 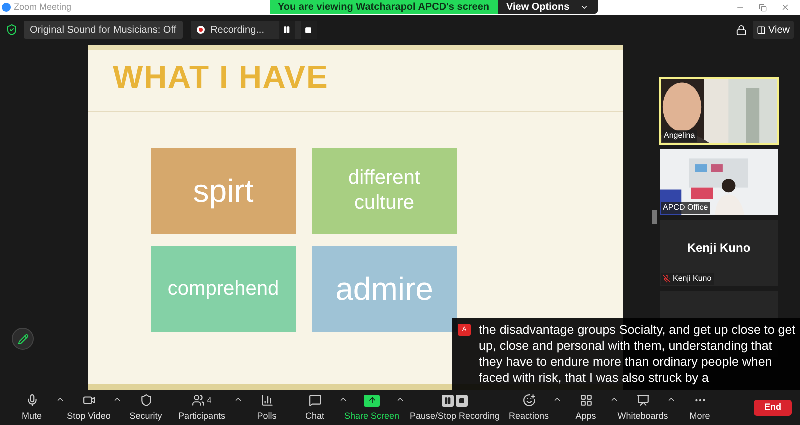 I want to click on toolbar-button: Chat, so click(x=315, y=408).